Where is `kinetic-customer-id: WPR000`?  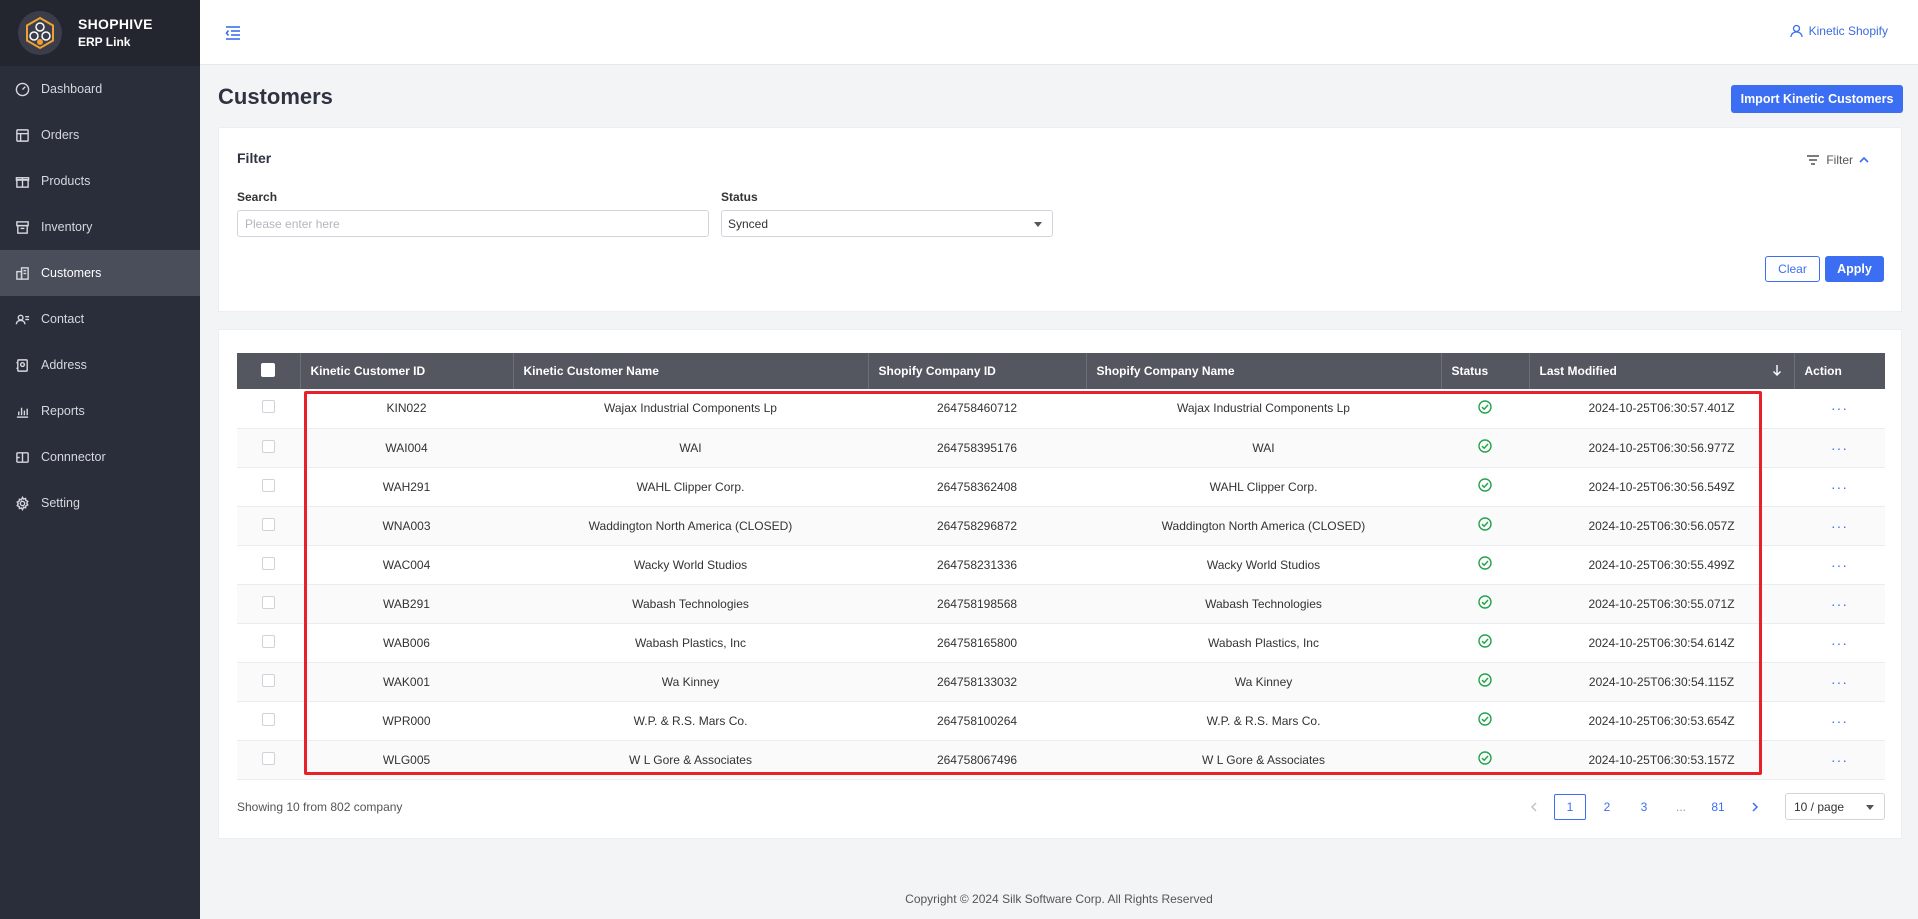
kinetic-customer-id: WPR000 is located at coordinates (406, 721).